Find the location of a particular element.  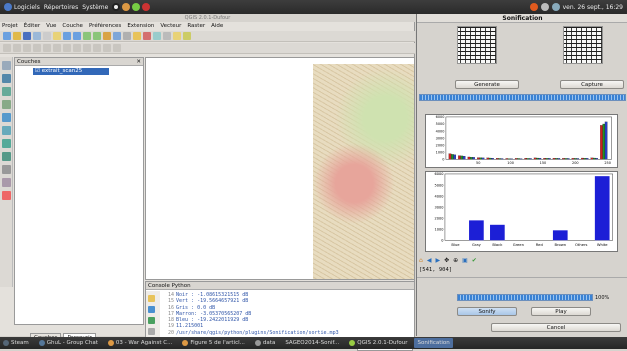

label-icon is located at coordinates (97, 48).